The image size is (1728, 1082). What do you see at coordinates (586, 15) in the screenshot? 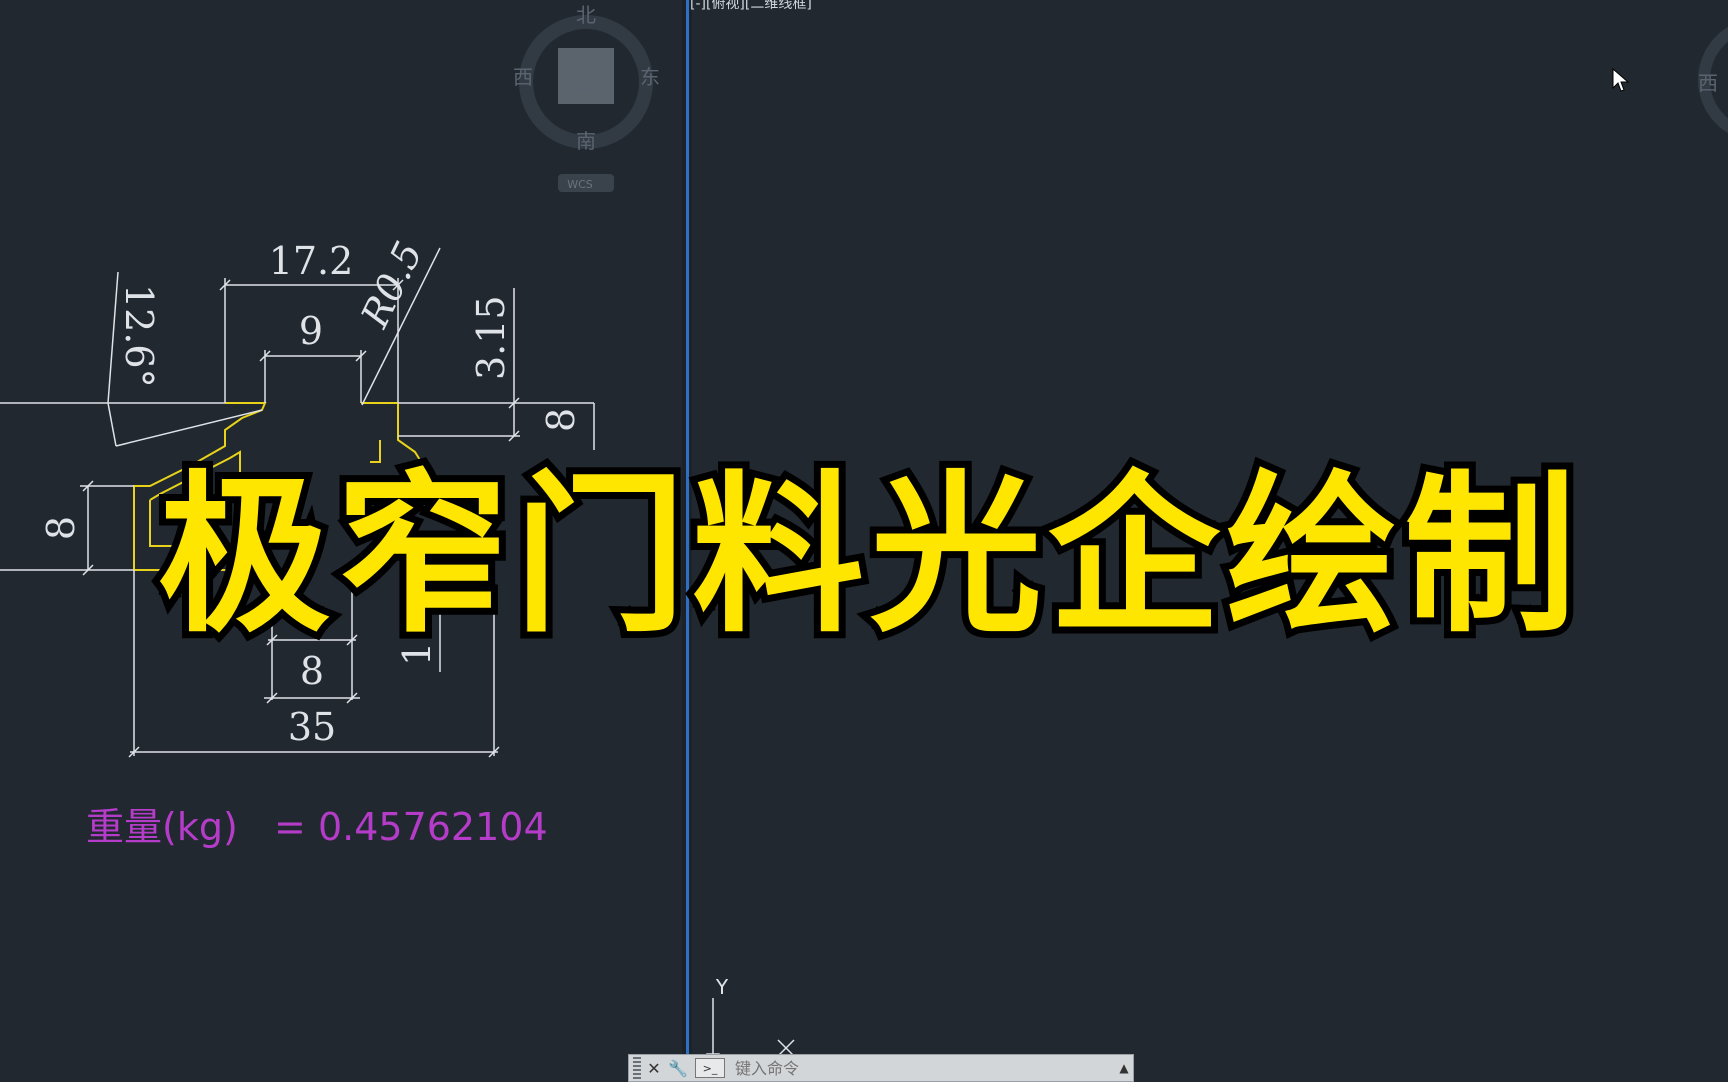
I see `compass-north: 北` at bounding box center [586, 15].